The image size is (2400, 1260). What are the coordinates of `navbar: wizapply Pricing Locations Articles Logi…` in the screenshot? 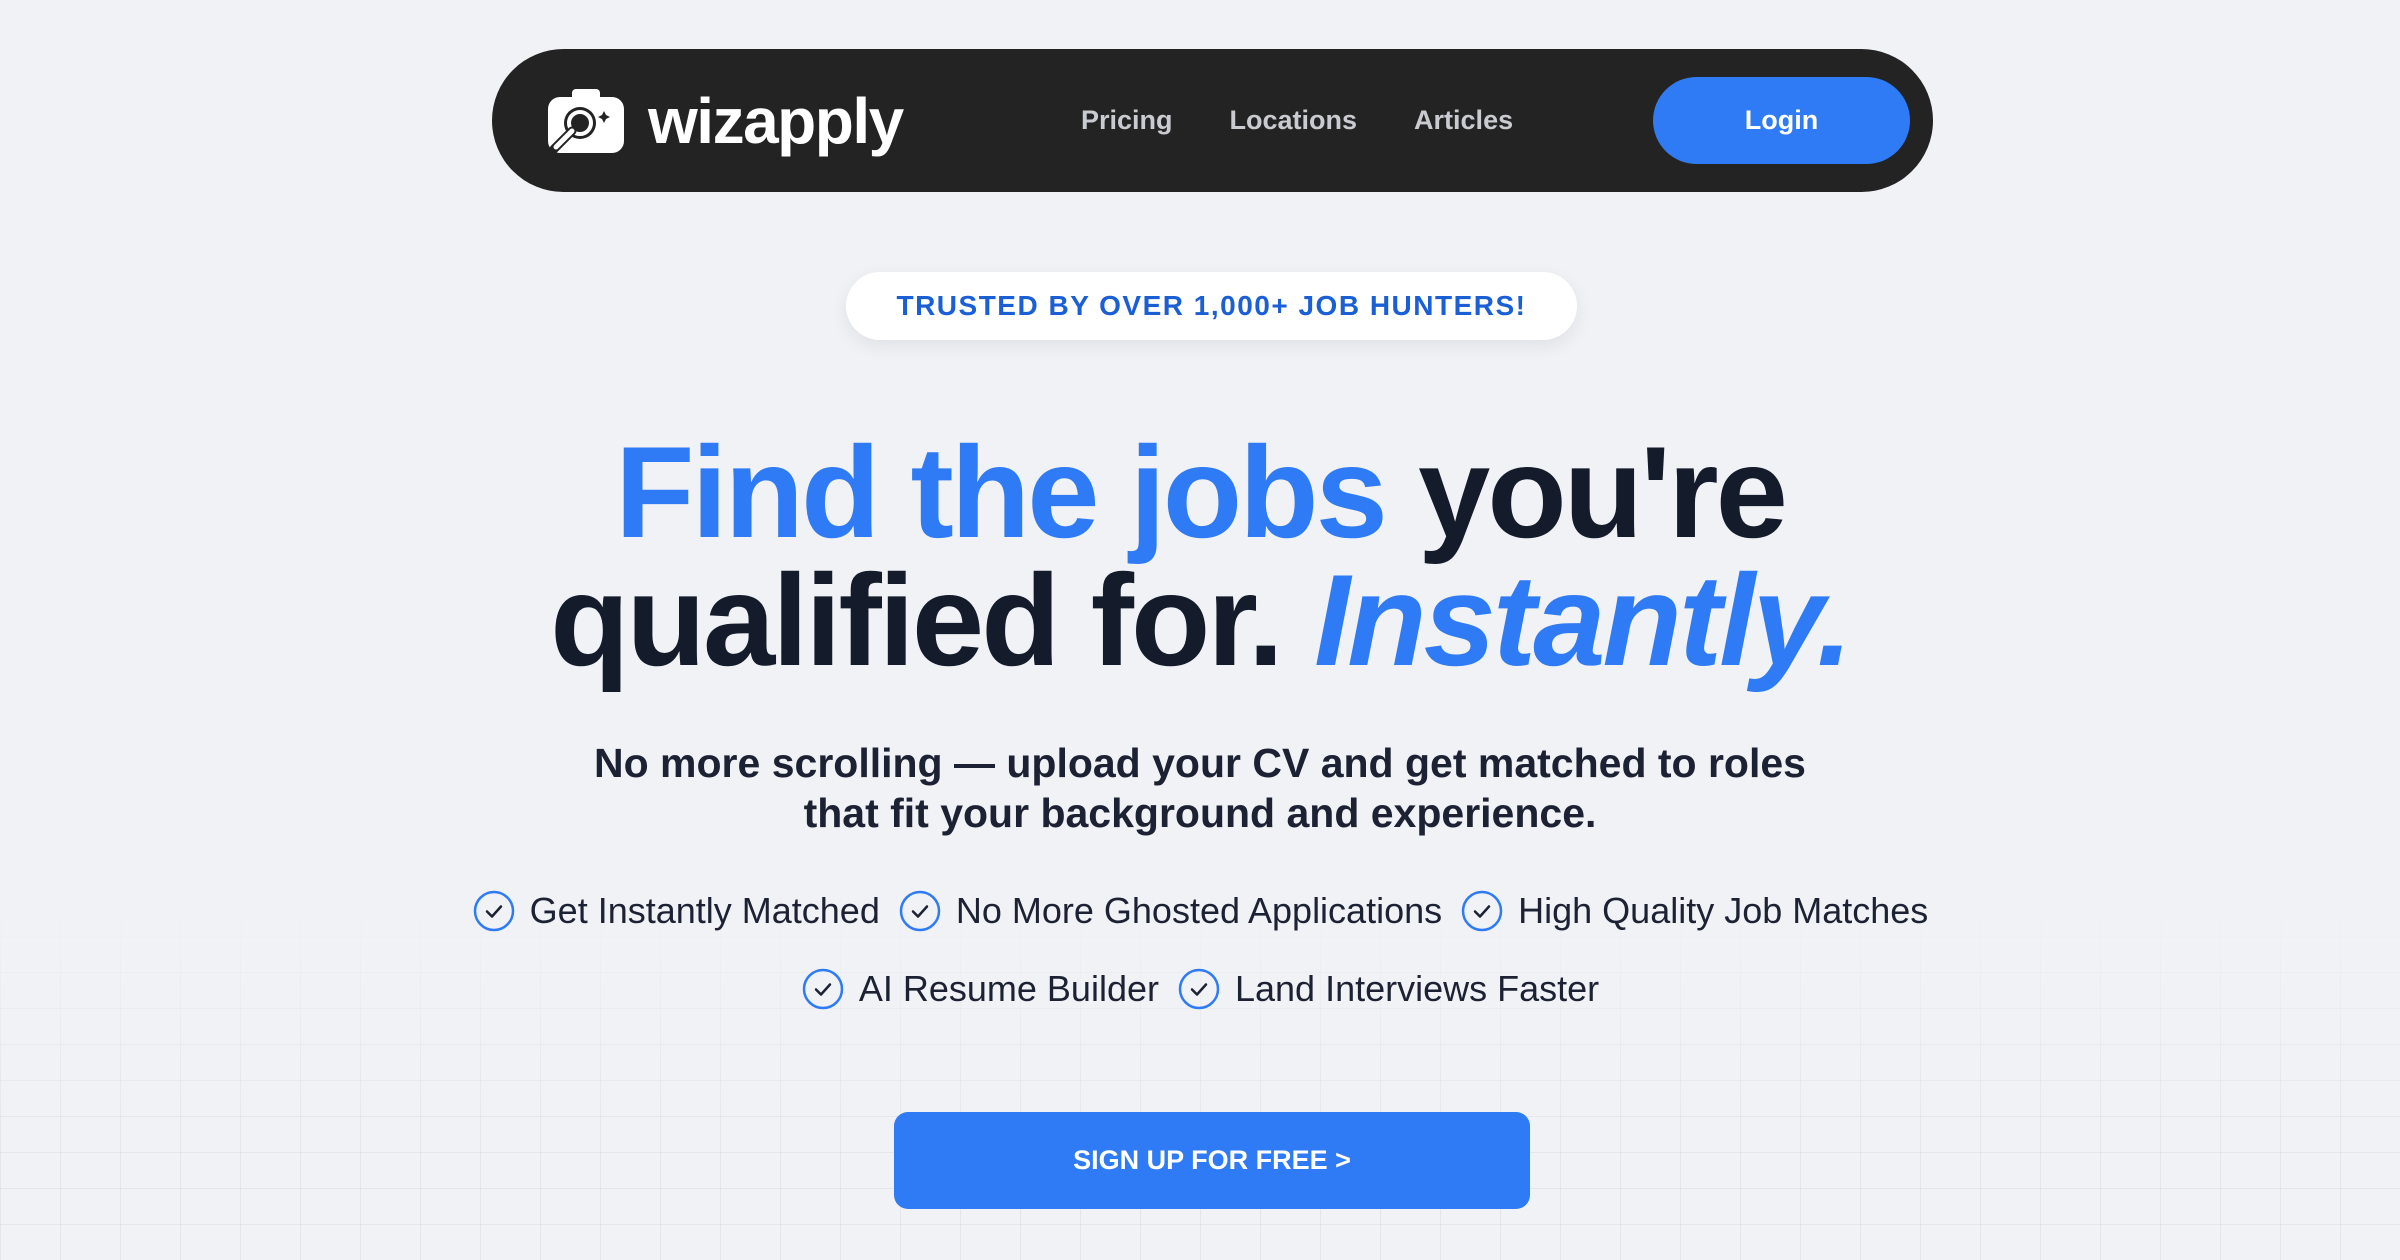 It's located at (1212, 120).